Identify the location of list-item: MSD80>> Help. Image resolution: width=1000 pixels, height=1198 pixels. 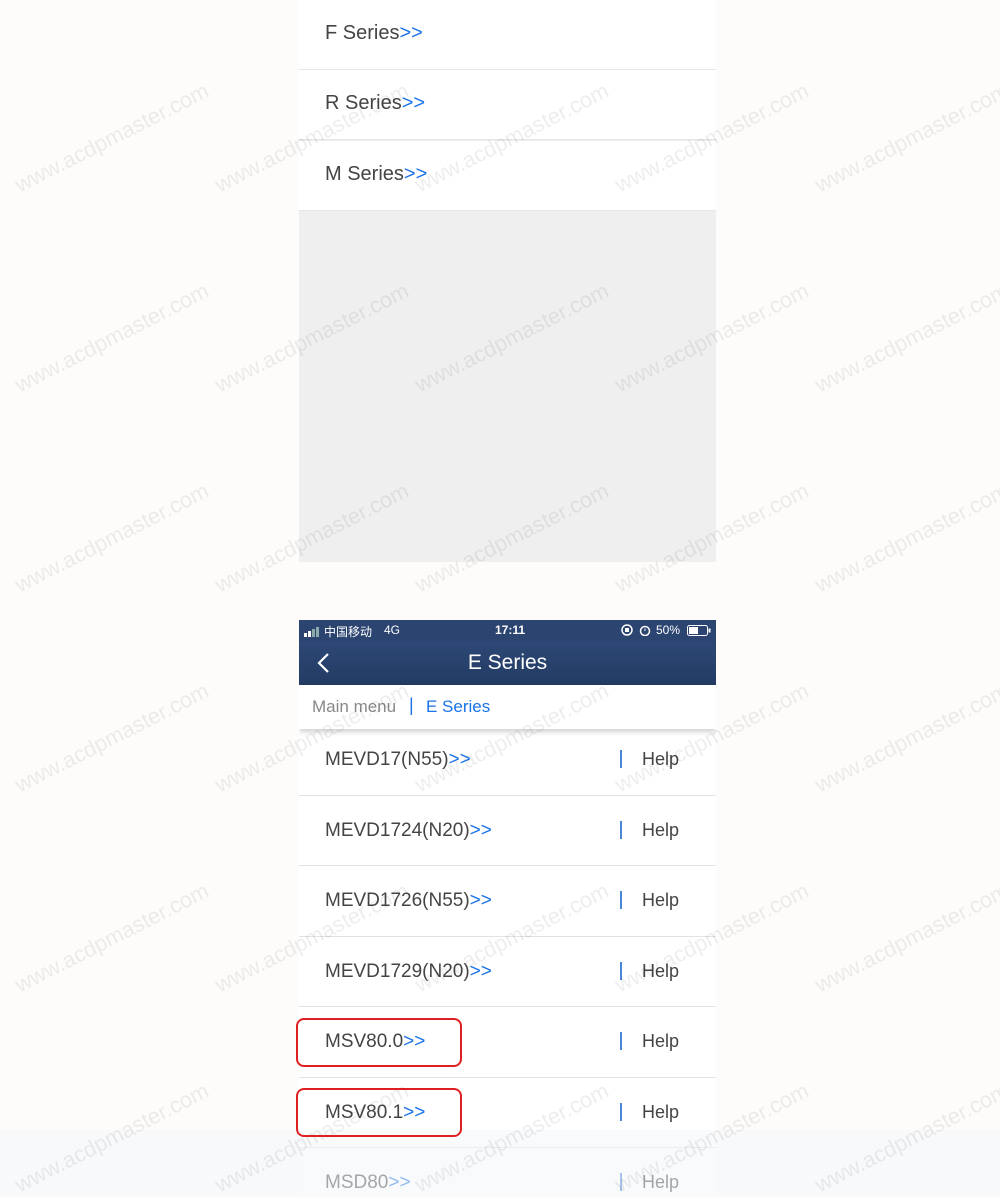
(507, 1172).